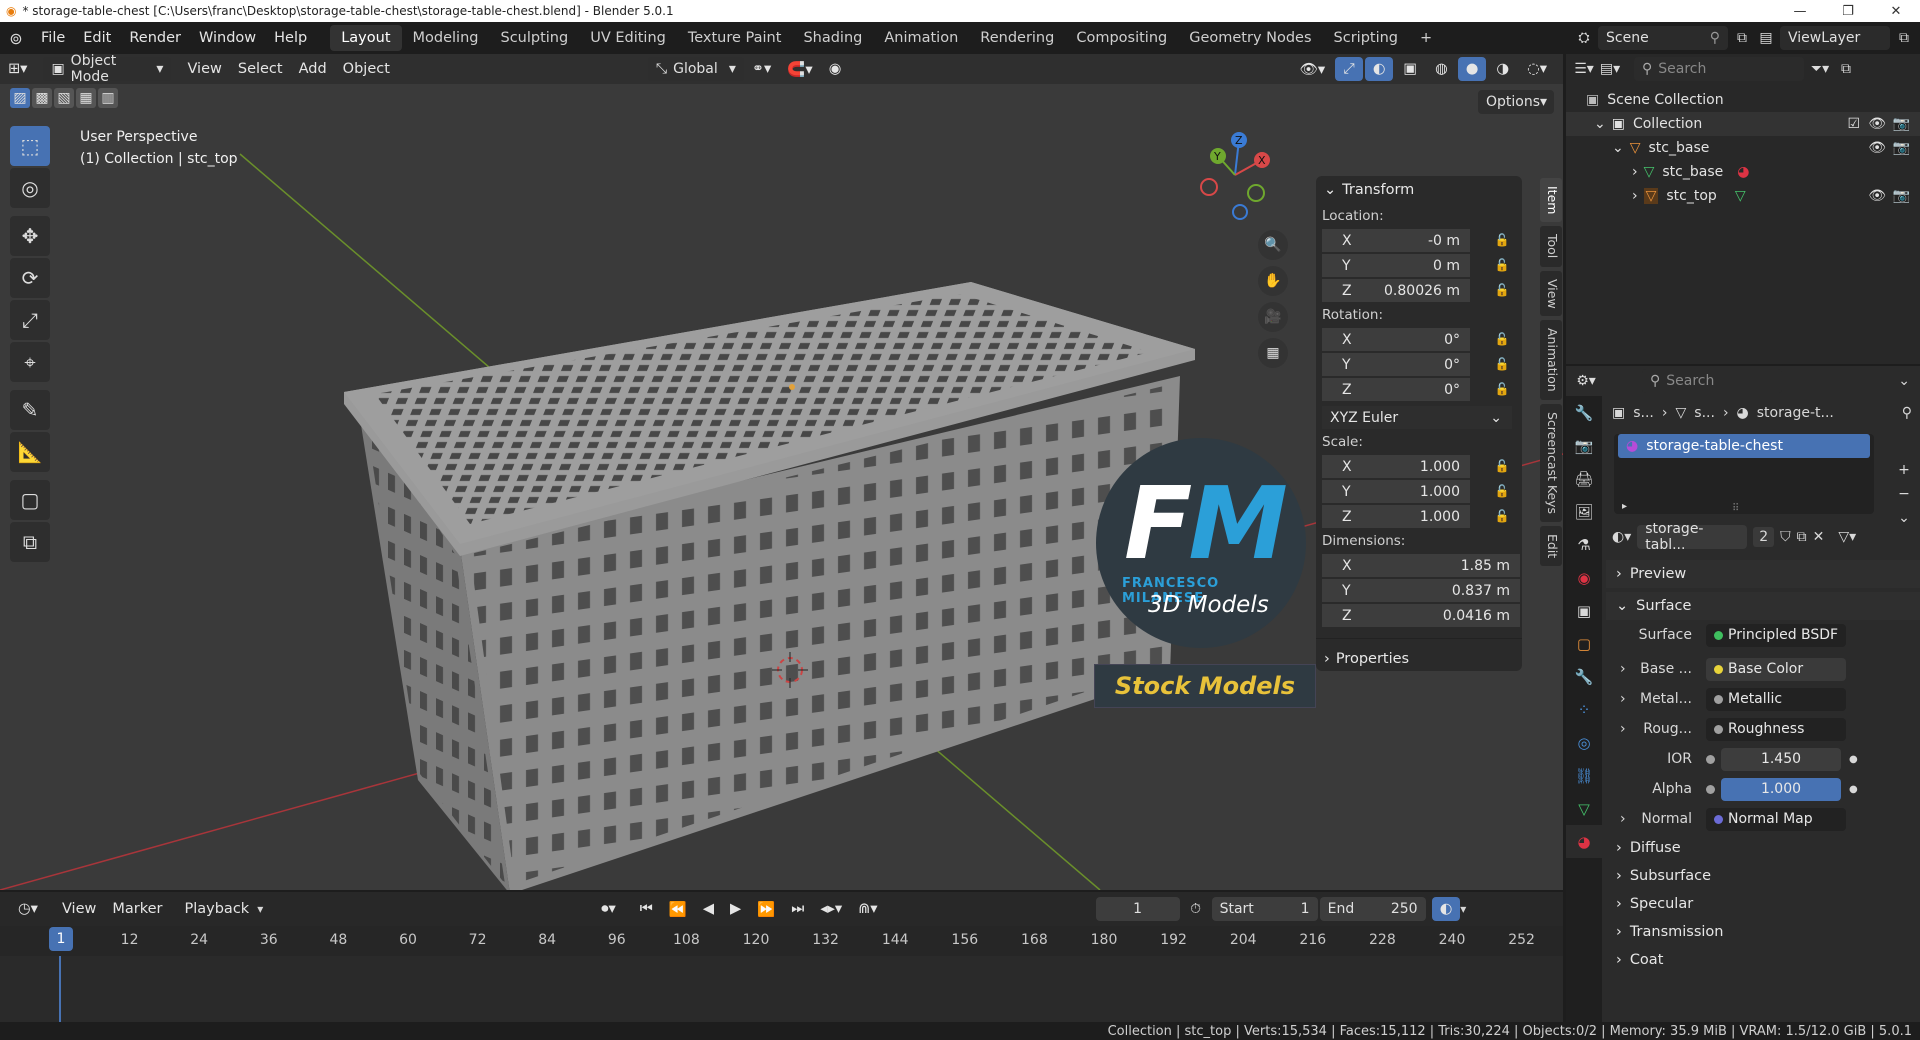  Describe the element at coordinates (1584, 841) in the screenshot. I see `material-tab-icon: ◕` at that location.